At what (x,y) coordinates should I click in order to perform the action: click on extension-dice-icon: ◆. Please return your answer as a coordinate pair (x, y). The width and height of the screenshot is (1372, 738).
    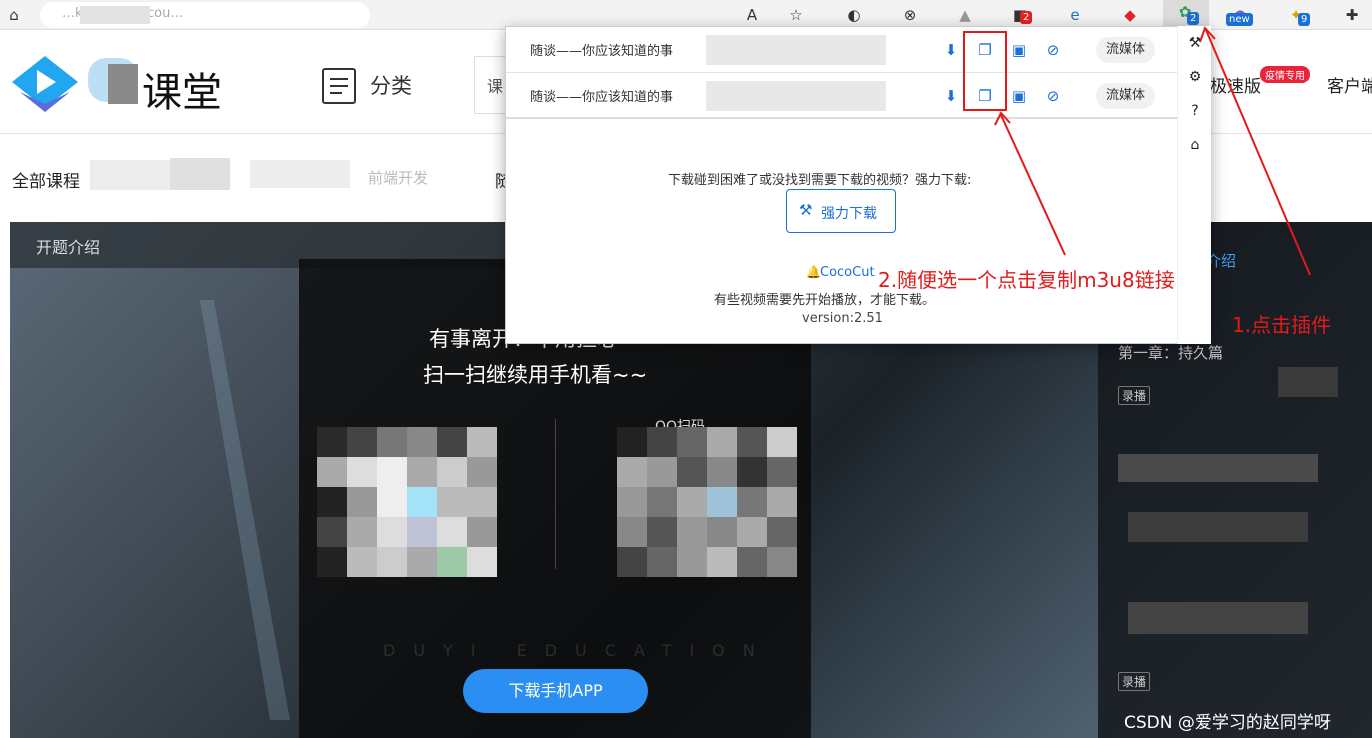
    Looking at the image, I should click on (1130, 15).